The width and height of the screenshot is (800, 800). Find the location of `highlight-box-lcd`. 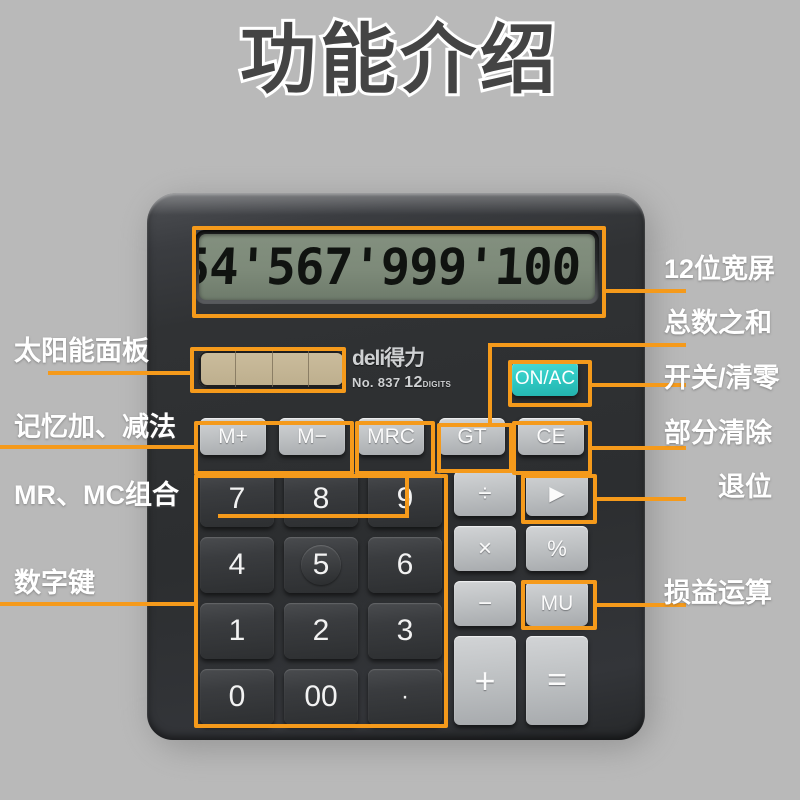

highlight-box-lcd is located at coordinates (399, 272).